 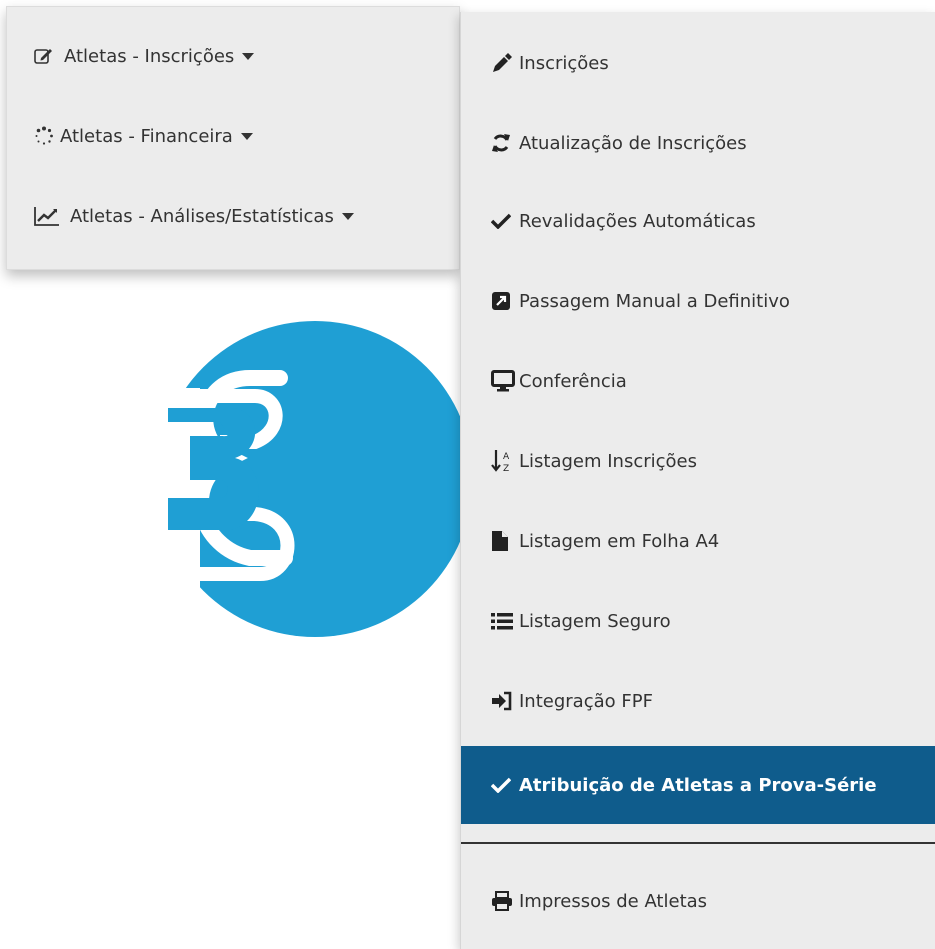 I want to click on sort-alpha-icon: AZ, so click(x=505, y=461).